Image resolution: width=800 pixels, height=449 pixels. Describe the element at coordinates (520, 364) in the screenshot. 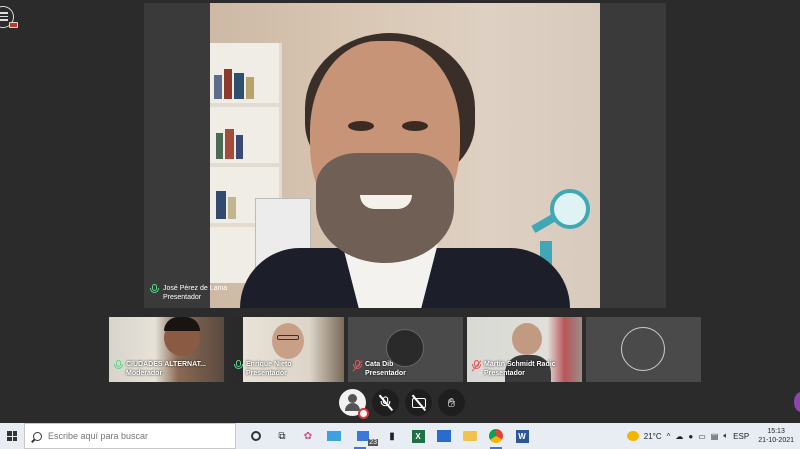

I see `participant-name: Martin Schmidt Radic` at that location.